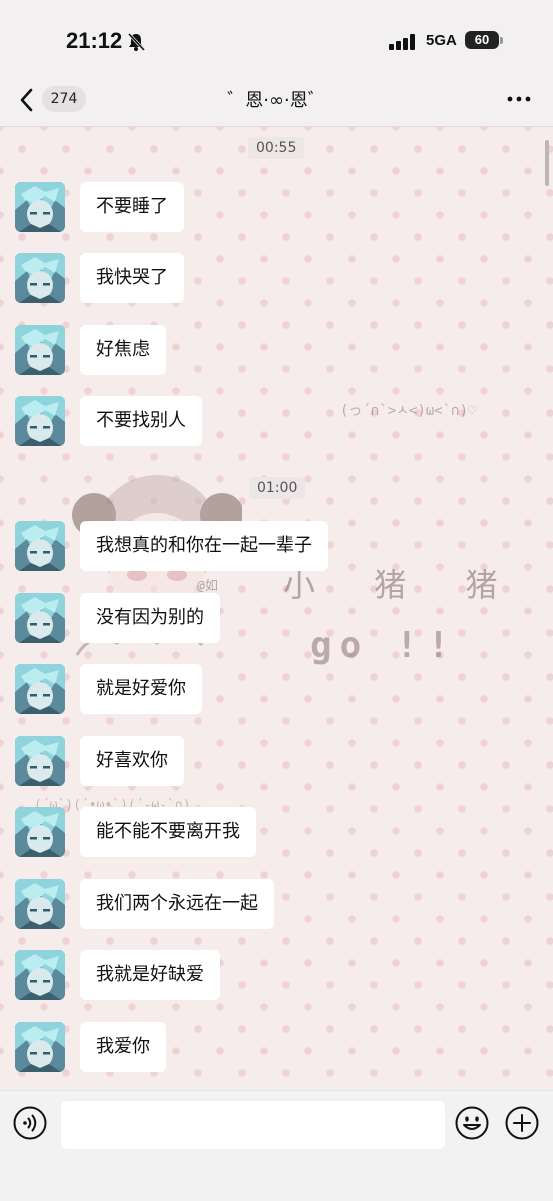 The width and height of the screenshot is (553, 1201). I want to click on message-bubble: 我爱你, so click(123, 1047).